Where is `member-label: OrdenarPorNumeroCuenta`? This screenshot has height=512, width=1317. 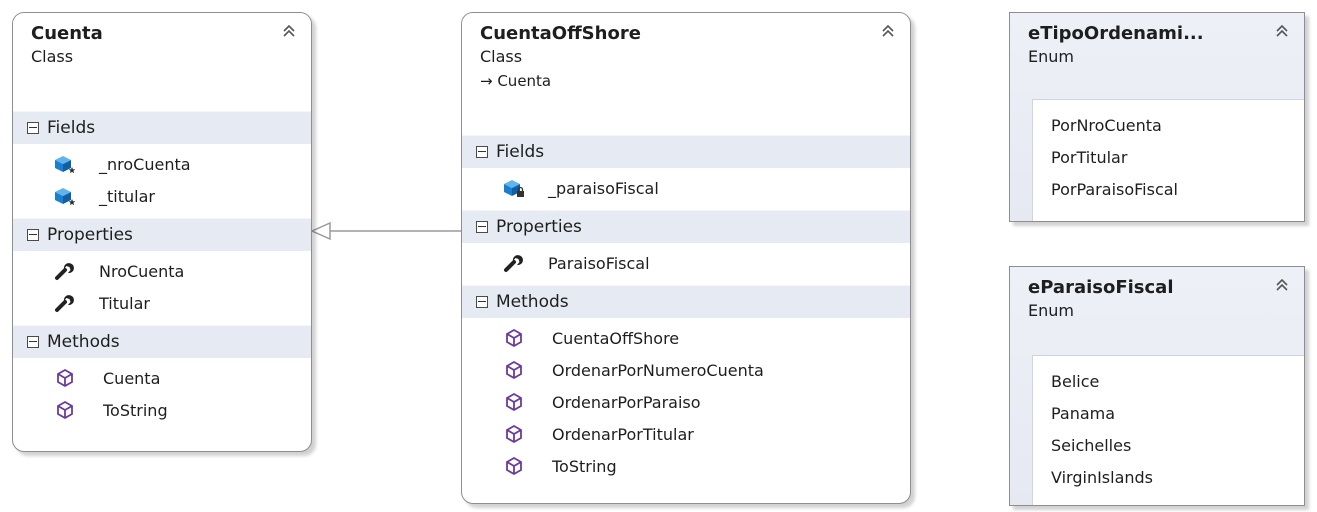 member-label: OrdenarPorNumeroCuenta is located at coordinates (658, 370).